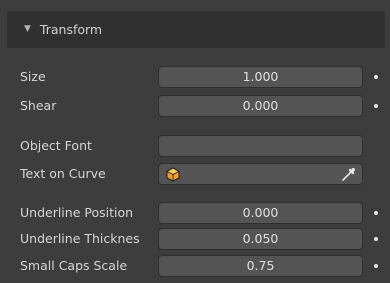 This screenshot has height=283, width=390. I want to click on panel-header: ▼ Transform, so click(196, 29).